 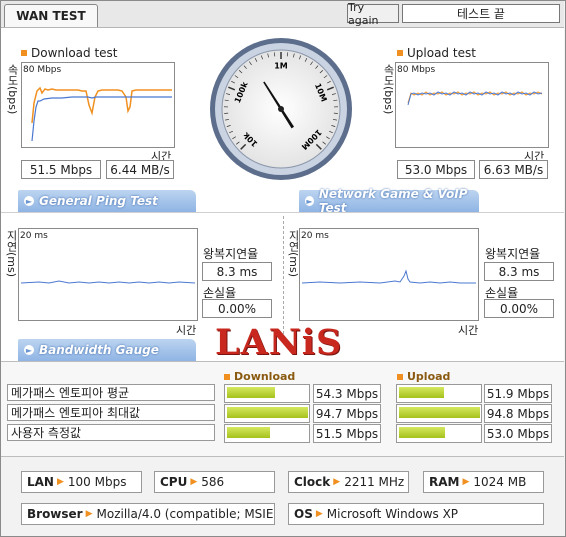 I want to click on ping-right-rtt-label: 왕복지연율, so click(x=513, y=254).